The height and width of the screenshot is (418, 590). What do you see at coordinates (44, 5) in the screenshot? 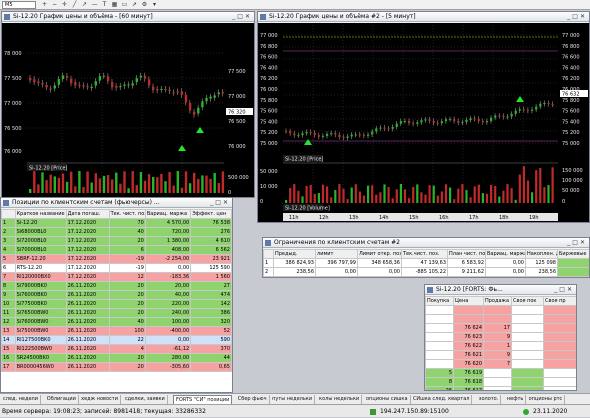
I see `zoom-in-icon: +` at bounding box center [44, 5].